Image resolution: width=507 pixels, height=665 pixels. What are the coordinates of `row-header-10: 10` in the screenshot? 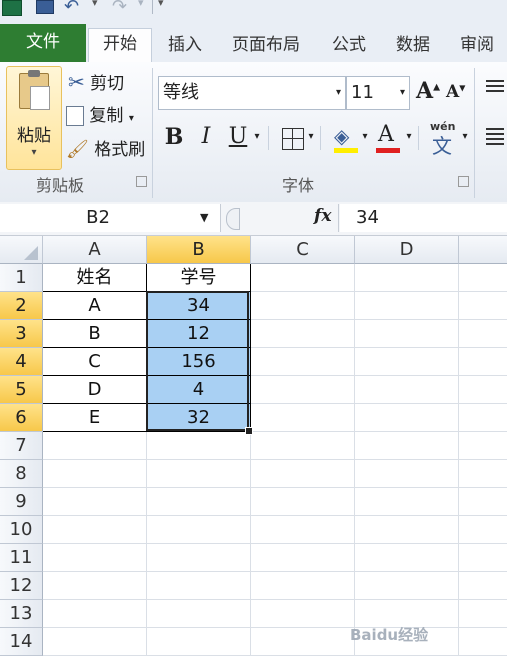 It's located at (21, 530).